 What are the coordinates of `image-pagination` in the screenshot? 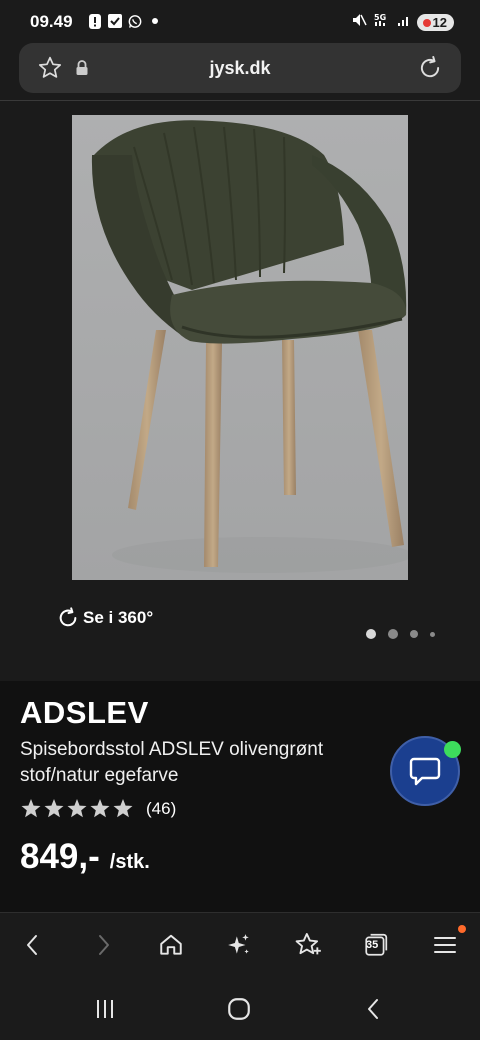 It's located at (400, 634).